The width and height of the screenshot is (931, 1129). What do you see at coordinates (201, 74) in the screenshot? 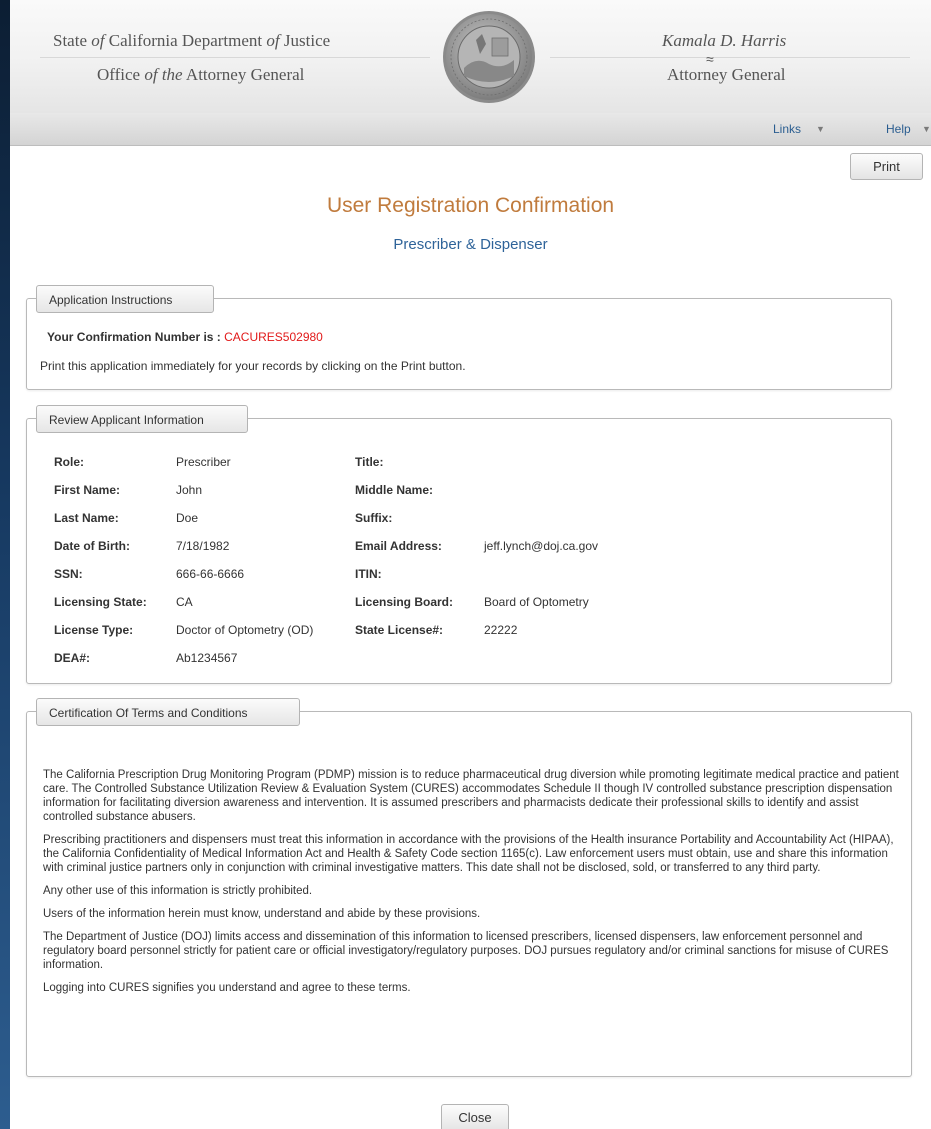
I see `office-name: Office of the Attorney General` at bounding box center [201, 74].